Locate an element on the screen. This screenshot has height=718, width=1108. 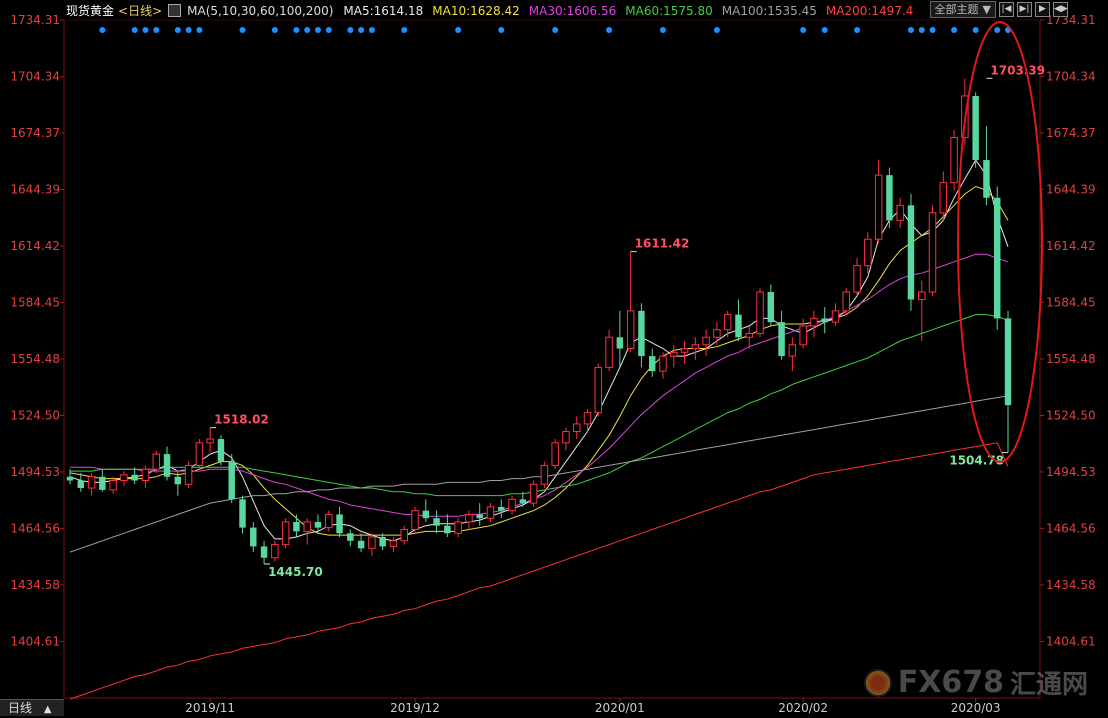
y-tick-label-left: 1614.42 is located at coordinates (35, 246).